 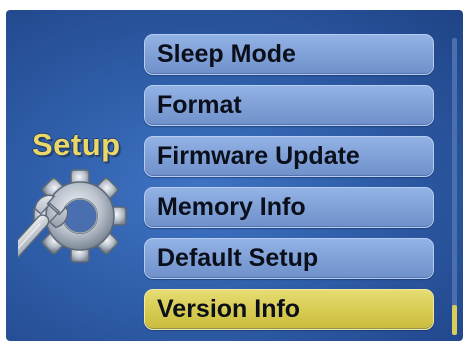 I want to click on menu-item-sleep-mode: Sleep Mode, so click(x=289, y=54).